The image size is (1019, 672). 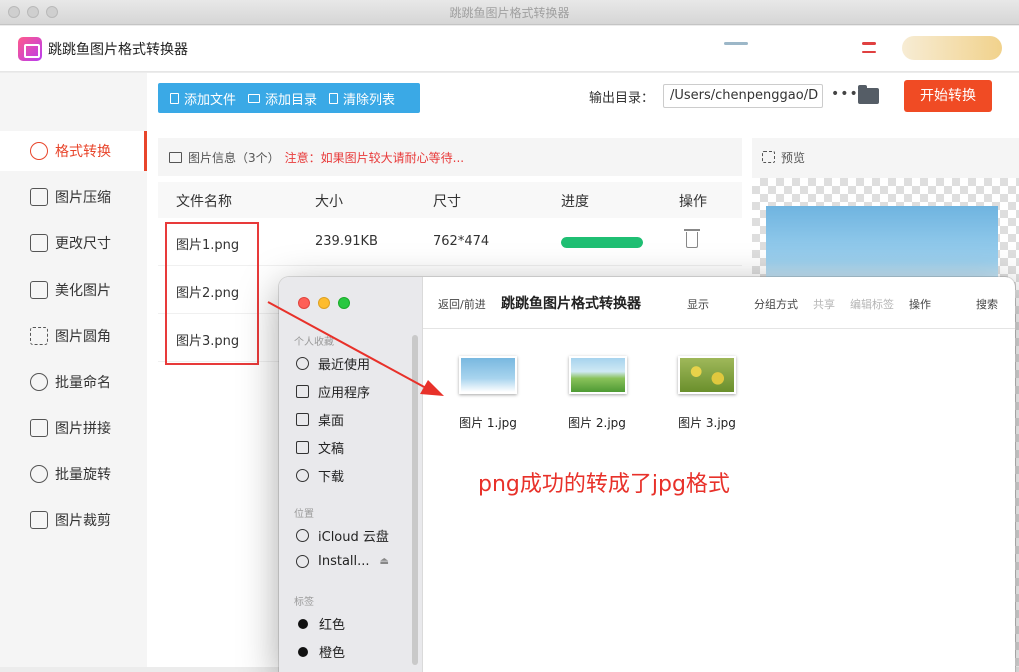 What do you see at coordinates (291, 100) in the screenshot?
I see `add-directory-label: 添加目录` at bounding box center [291, 100].